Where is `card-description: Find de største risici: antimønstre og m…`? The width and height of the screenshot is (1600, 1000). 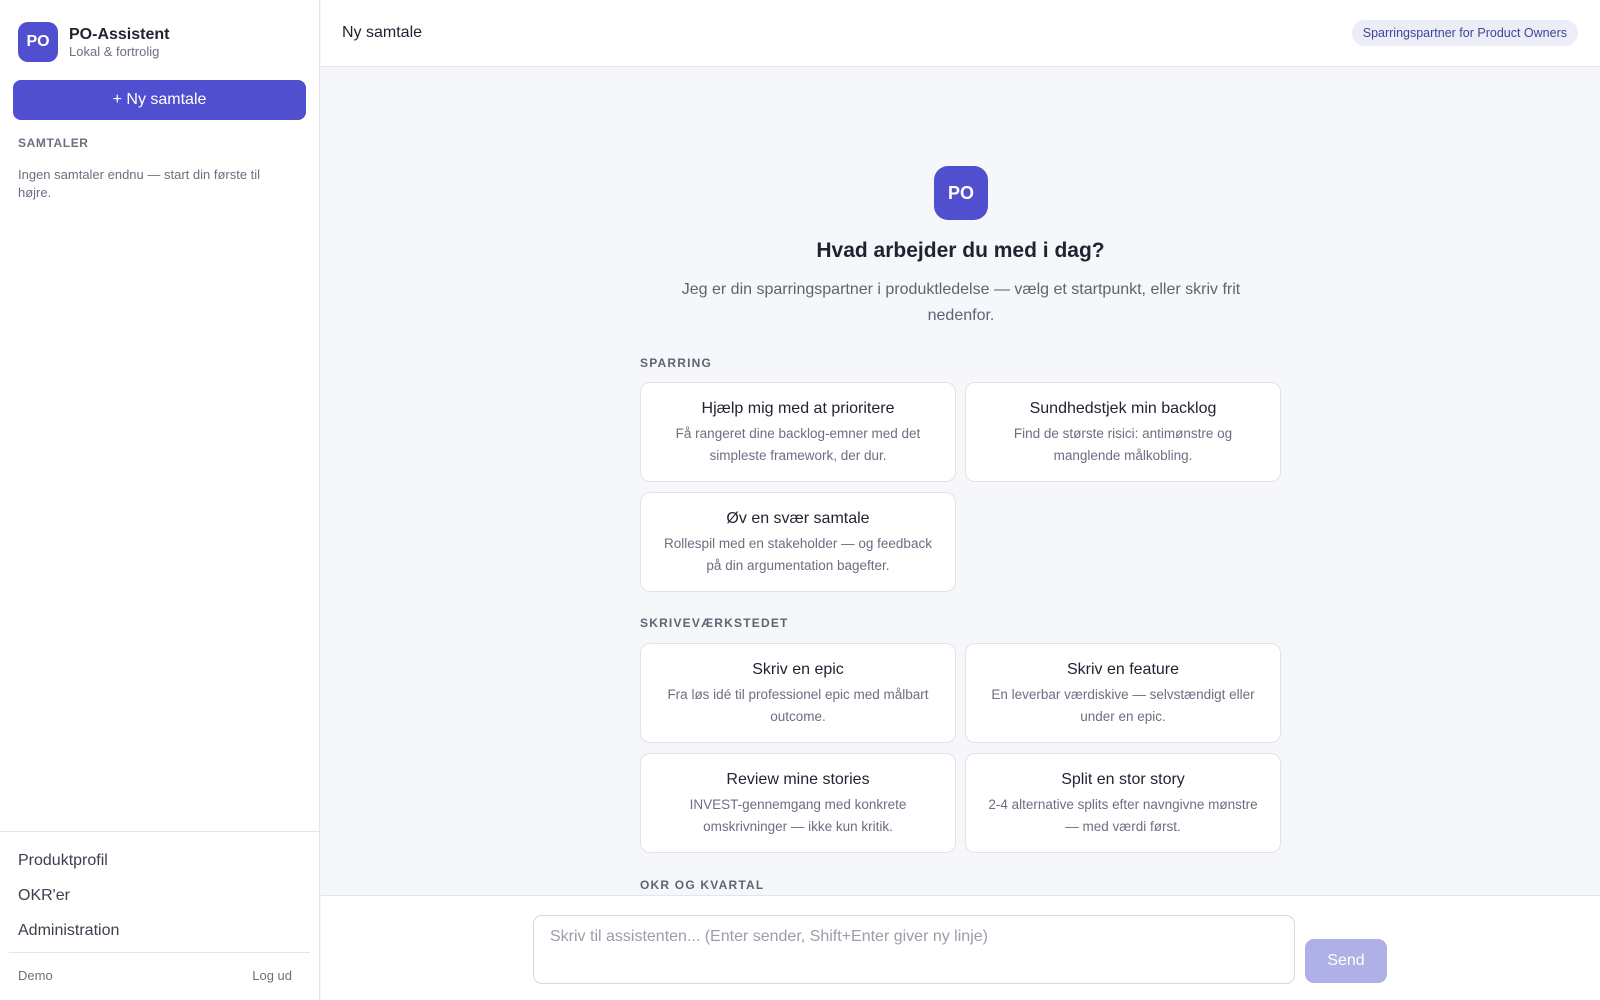 card-description: Find de største risici: antimønstre og m… is located at coordinates (1123, 444).